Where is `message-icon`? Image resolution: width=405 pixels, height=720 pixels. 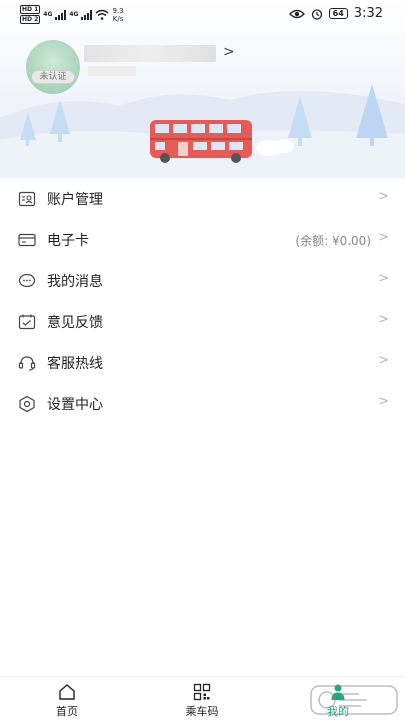 message-icon is located at coordinates (27, 280).